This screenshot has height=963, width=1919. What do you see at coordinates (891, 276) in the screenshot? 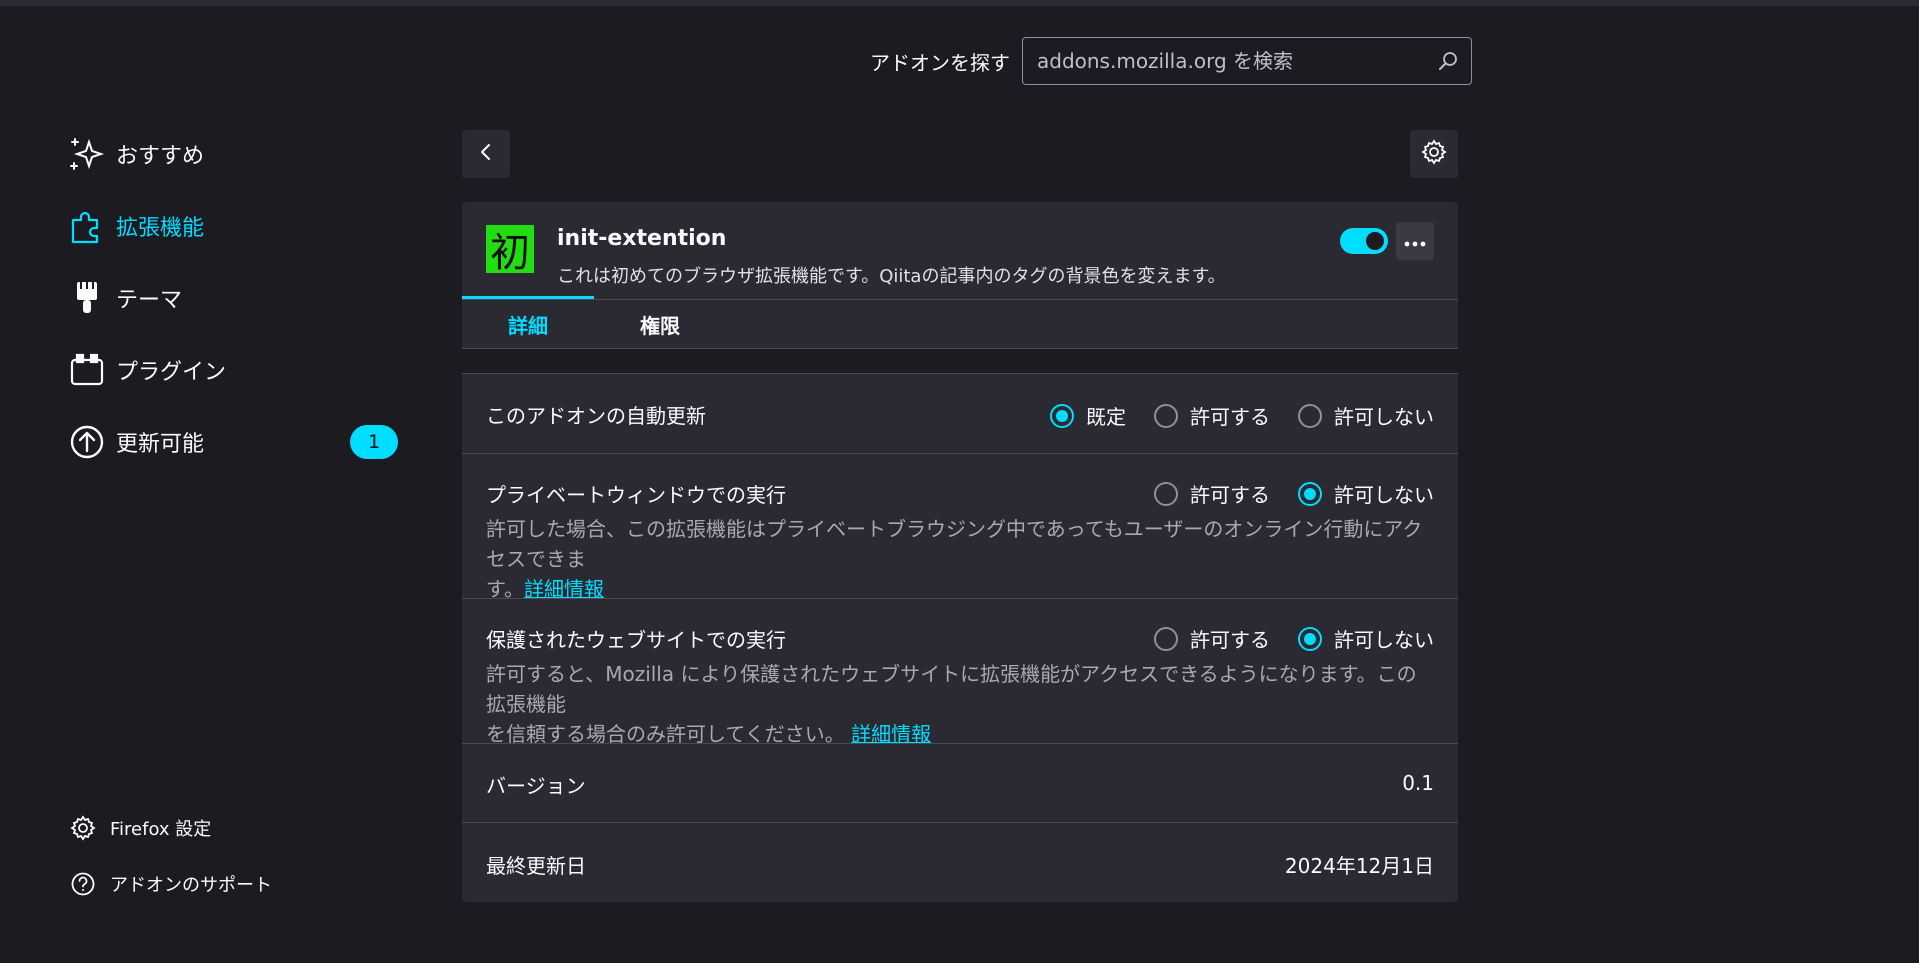
I see `addon-description: これは初めてのブラウザ拡張機能です。Qiitaの記事内のタグの背景色を変えます。` at bounding box center [891, 276].